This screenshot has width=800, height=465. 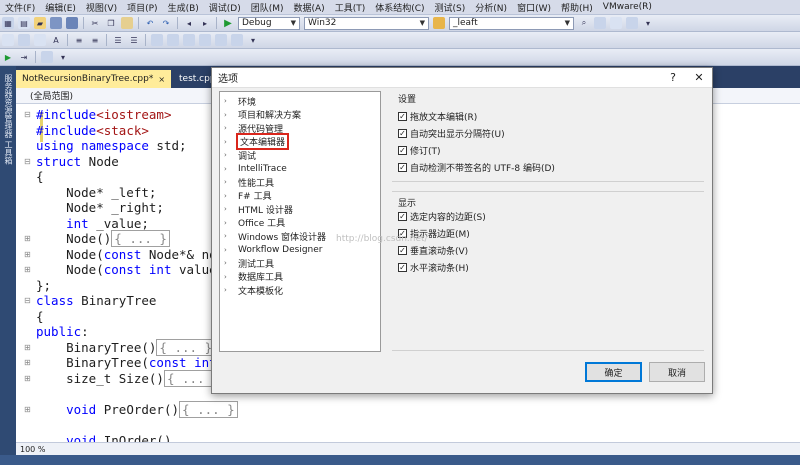 What do you see at coordinates (309, 7) in the screenshot?
I see `menu-item: 数据(A)` at bounding box center [309, 7].